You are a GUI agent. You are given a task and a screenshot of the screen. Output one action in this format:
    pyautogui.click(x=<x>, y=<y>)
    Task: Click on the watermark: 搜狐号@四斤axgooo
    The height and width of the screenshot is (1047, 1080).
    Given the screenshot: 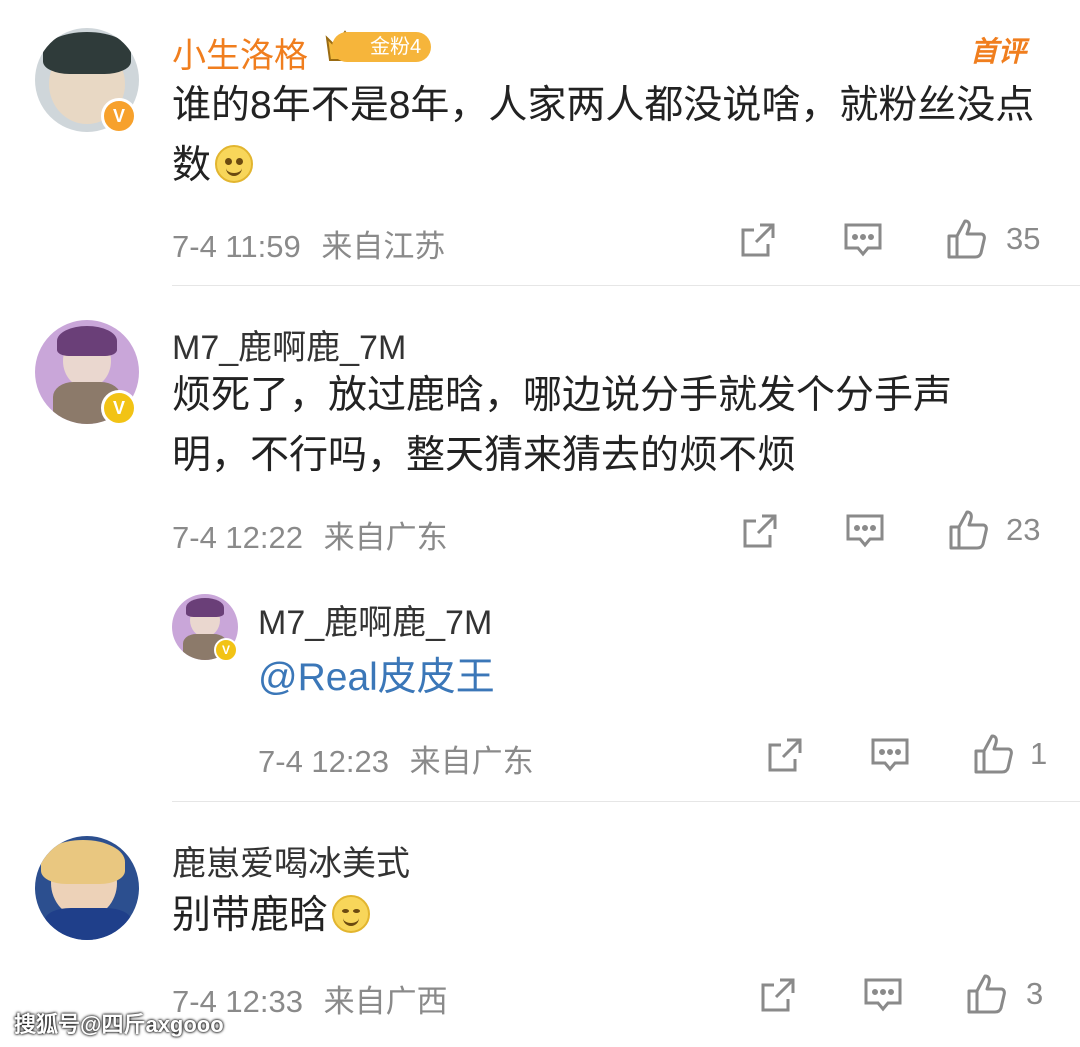 What is the action you would take?
    pyautogui.click(x=119, y=1024)
    